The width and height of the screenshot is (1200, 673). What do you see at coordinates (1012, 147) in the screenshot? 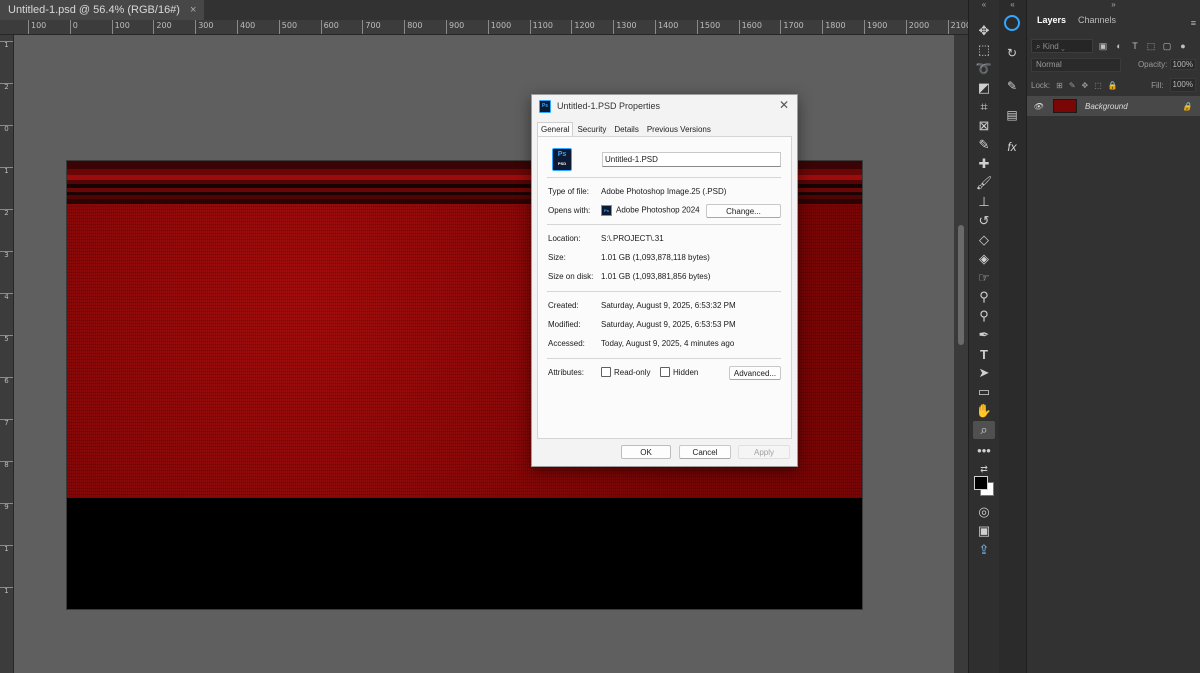
I see `styles-fx-icon: fx` at bounding box center [1012, 147].